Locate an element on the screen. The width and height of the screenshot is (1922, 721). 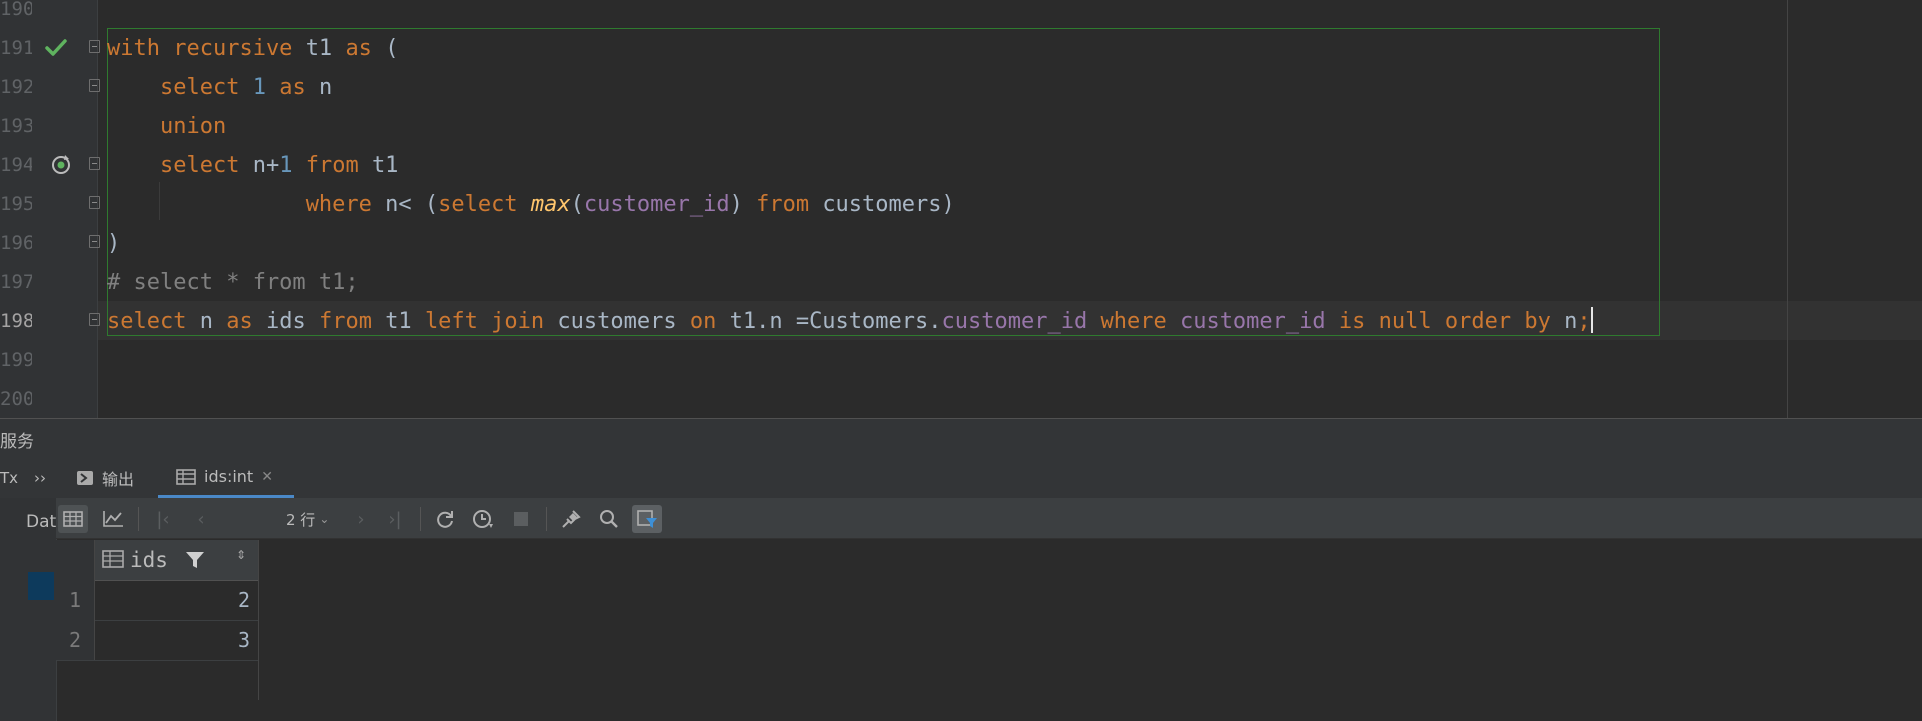
more-tabs-icon: ›› is located at coordinates (40, 478).